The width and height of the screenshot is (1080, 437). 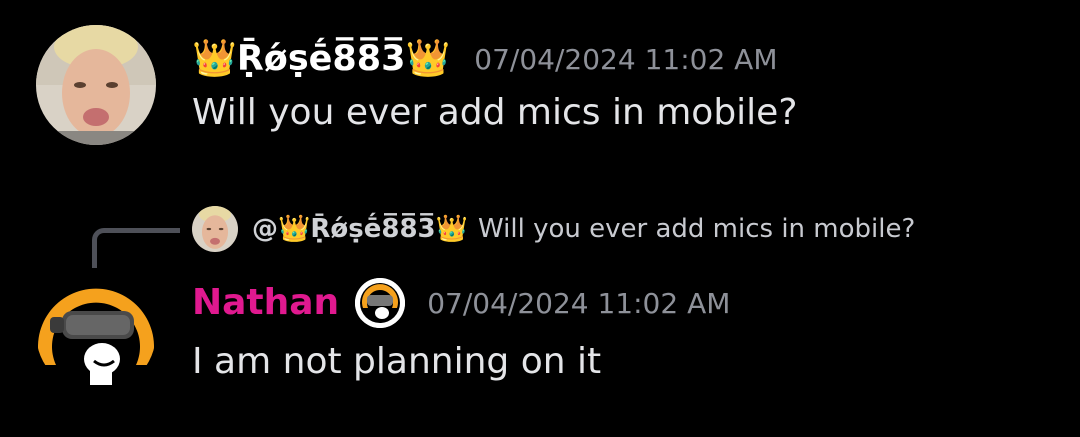 I want to click on reply-avatar, so click(x=215, y=229).